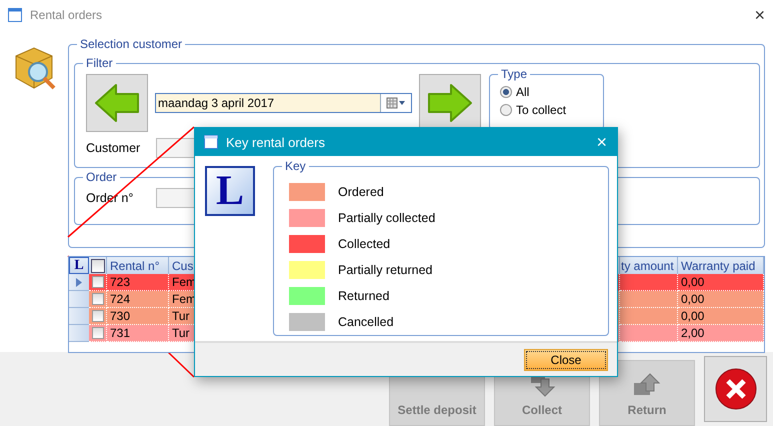 The height and width of the screenshot is (426, 773). Describe the element at coordinates (283, 103) in the screenshot. I see `date-field: maandag 3 april 2017` at that location.